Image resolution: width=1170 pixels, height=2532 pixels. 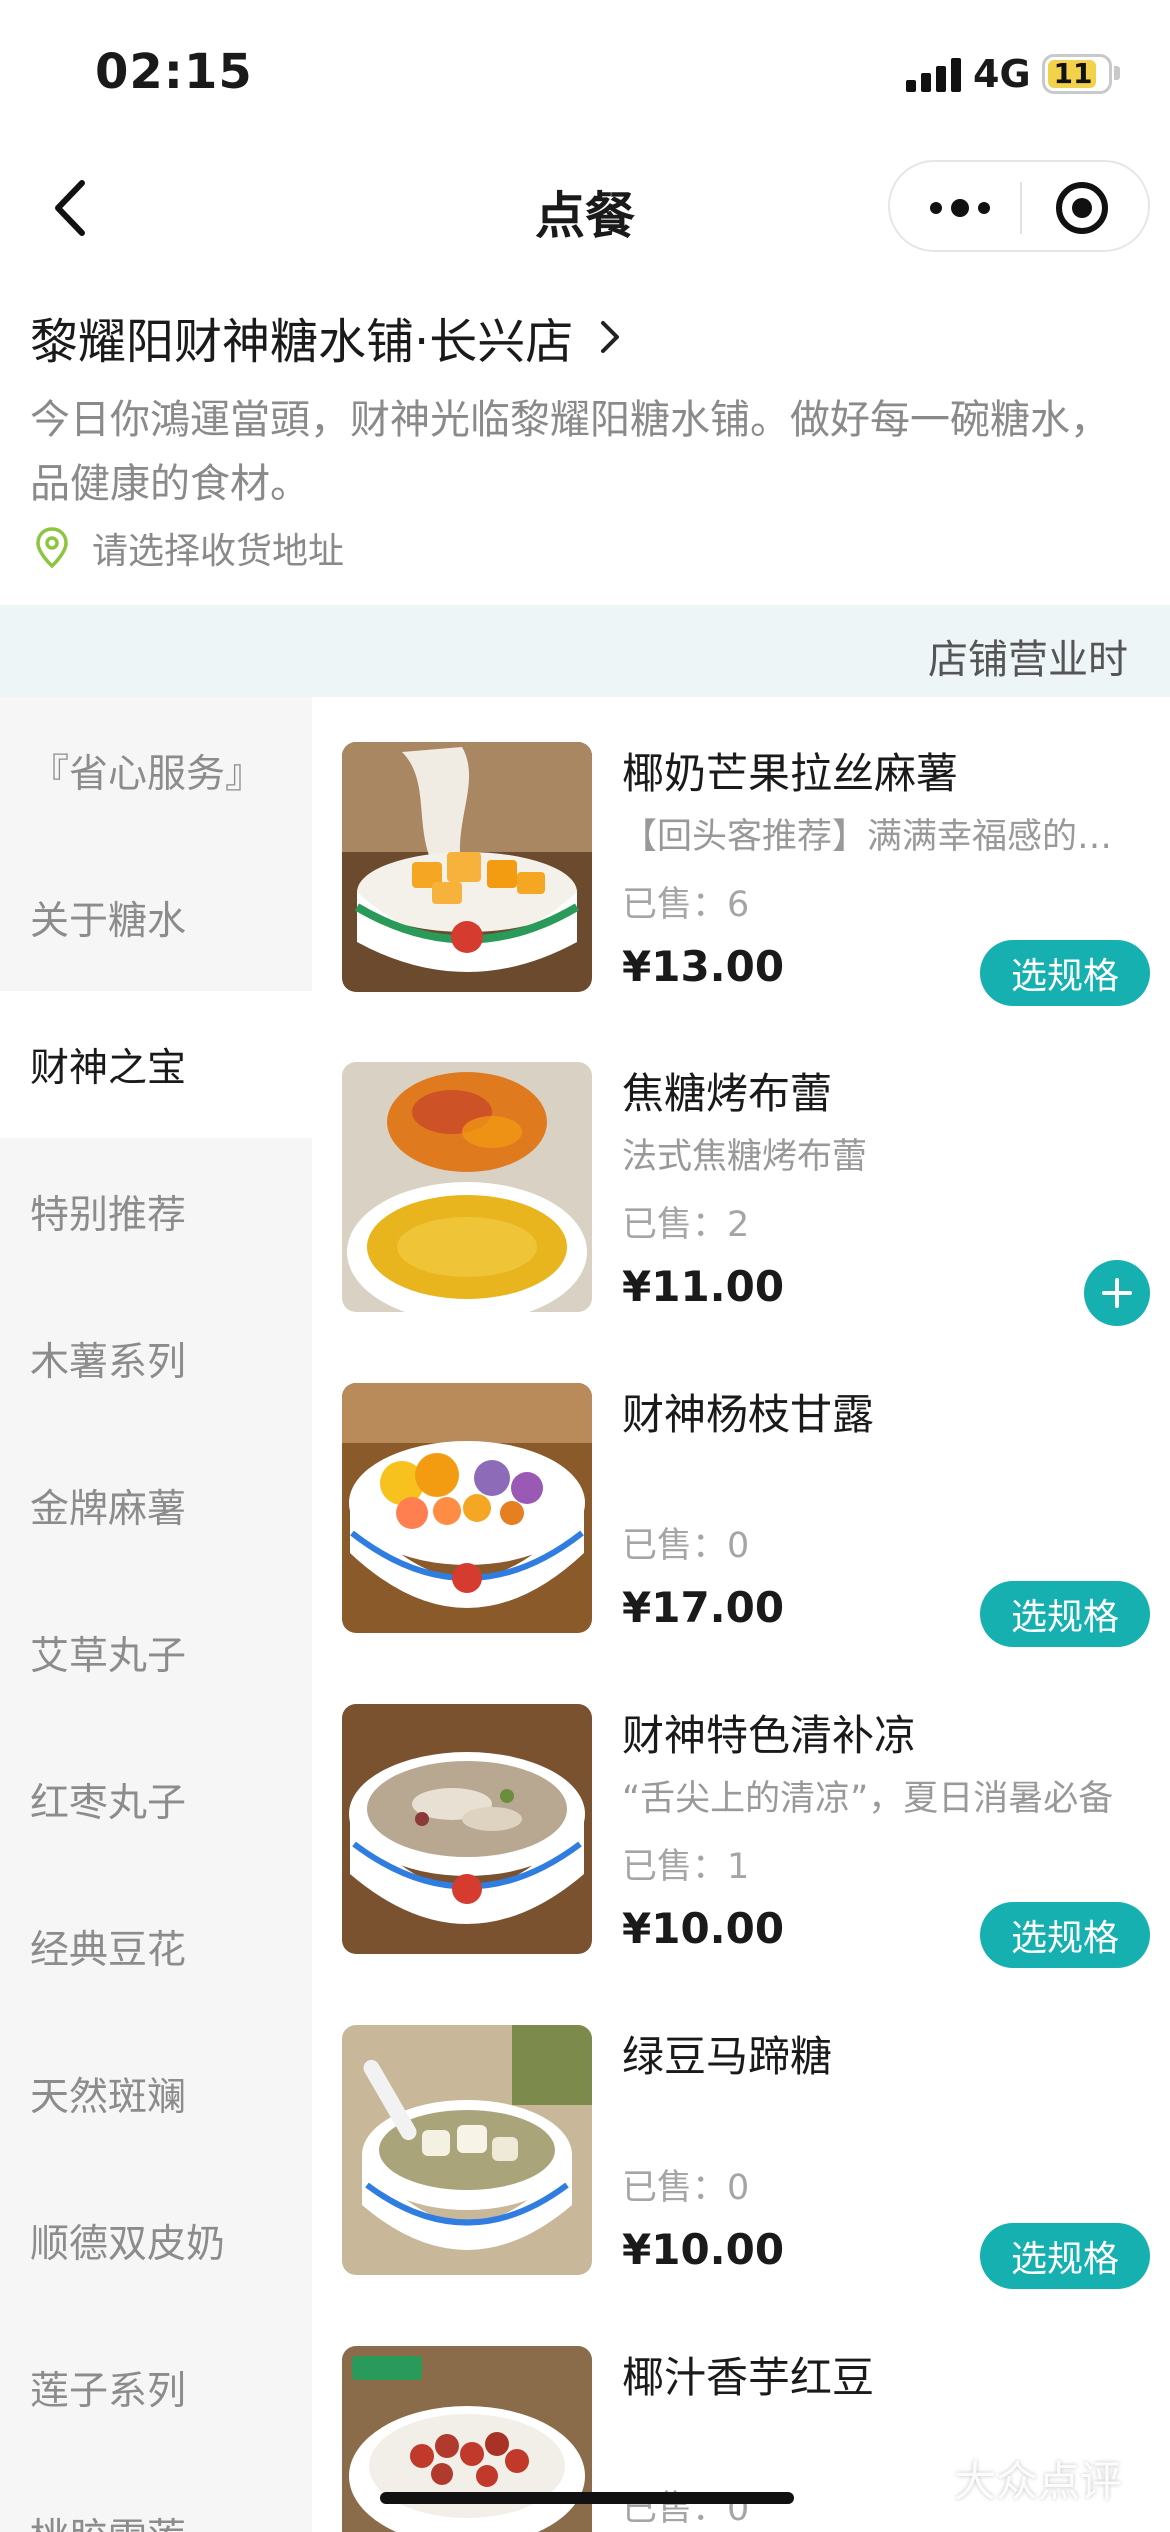 I want to click on battery-icon: 11, so click(x=1077, y=74).